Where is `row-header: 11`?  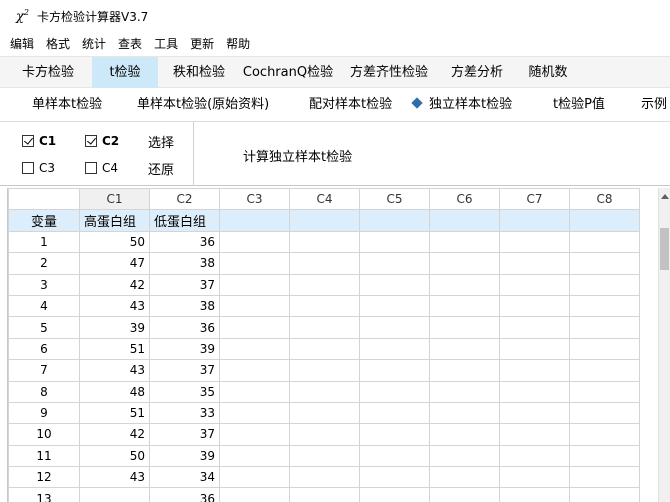
row-header: 11 is located at coordinates (44, 456).